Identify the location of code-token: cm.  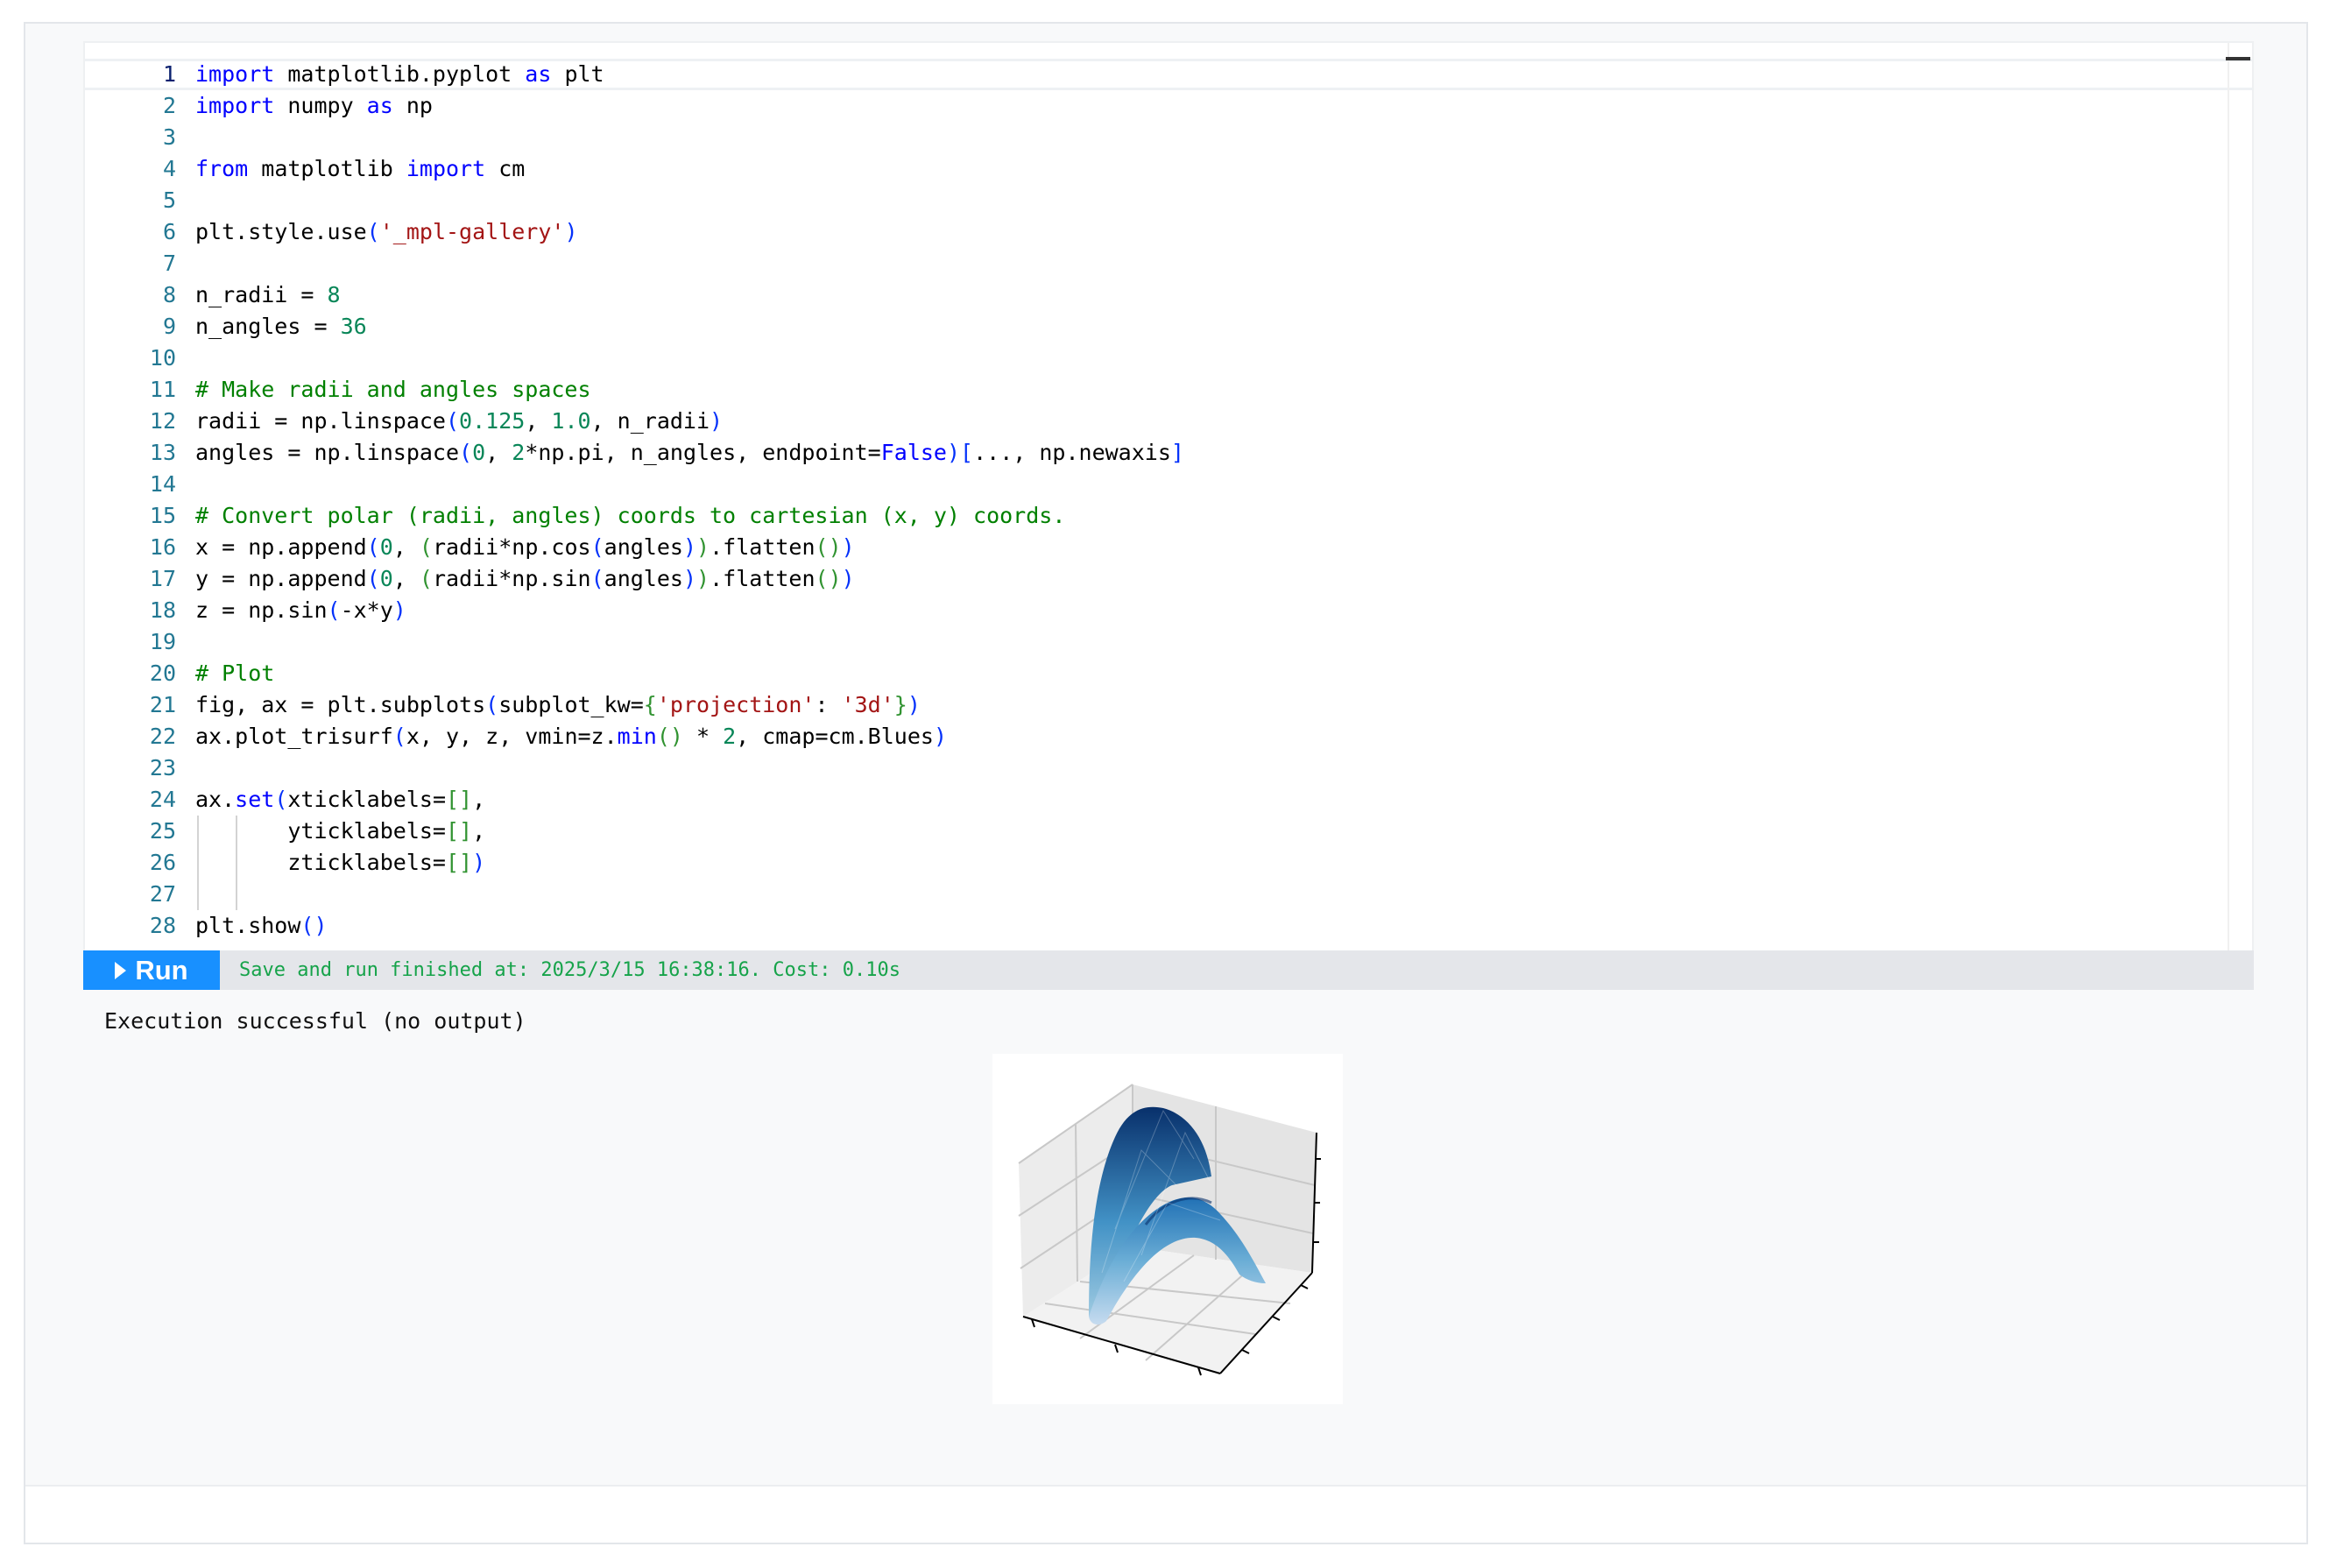
(505, 168).